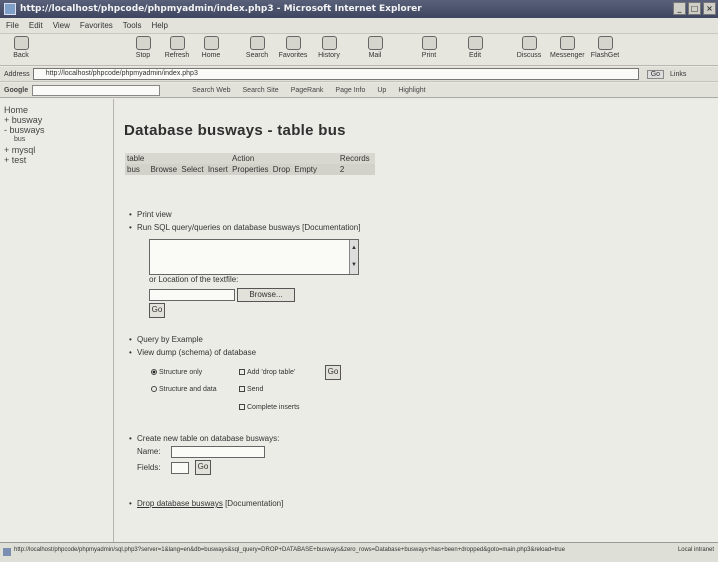 The width and height of the screenshot is (718, 562). What do you see at coordinates (180, 468) in the screenshot?
I see `fields-count-input` at bounding box center [180, 468].